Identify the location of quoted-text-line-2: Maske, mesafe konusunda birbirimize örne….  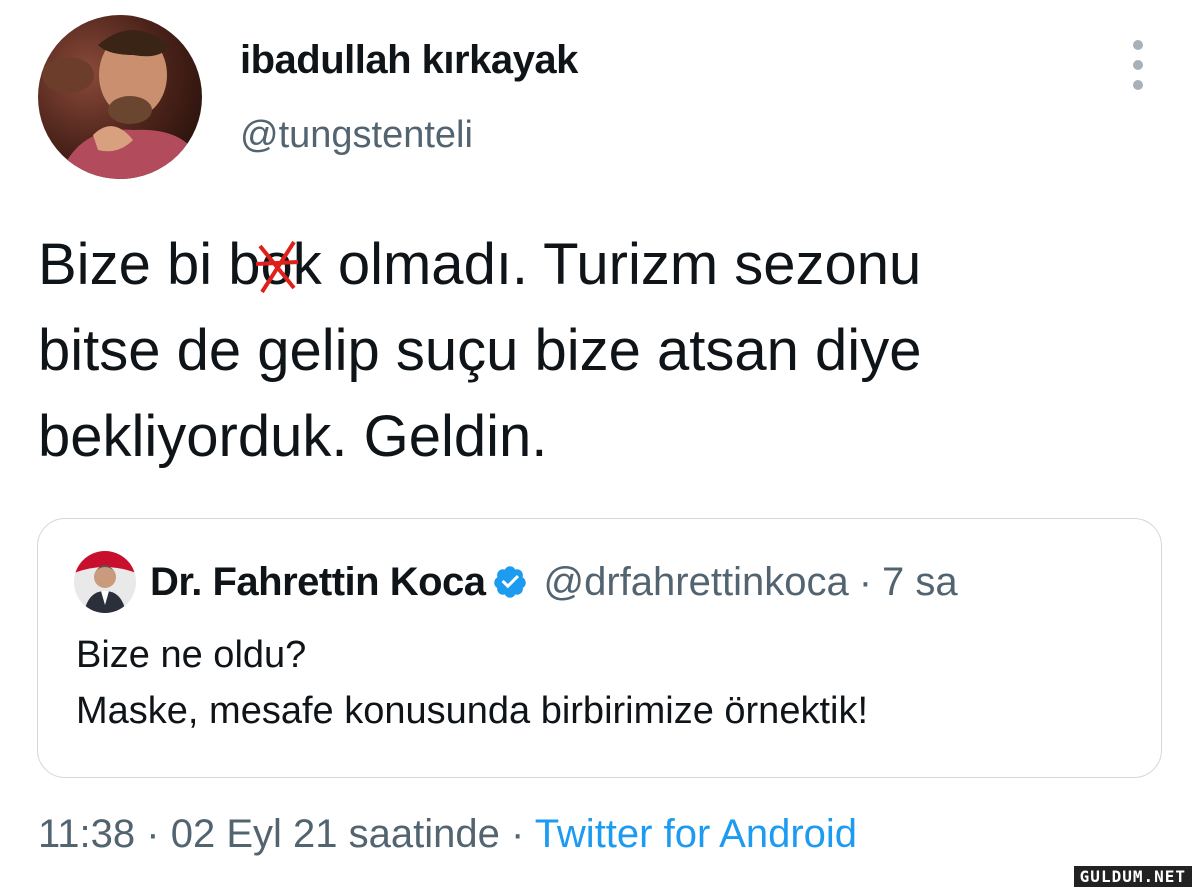
(472, 711).